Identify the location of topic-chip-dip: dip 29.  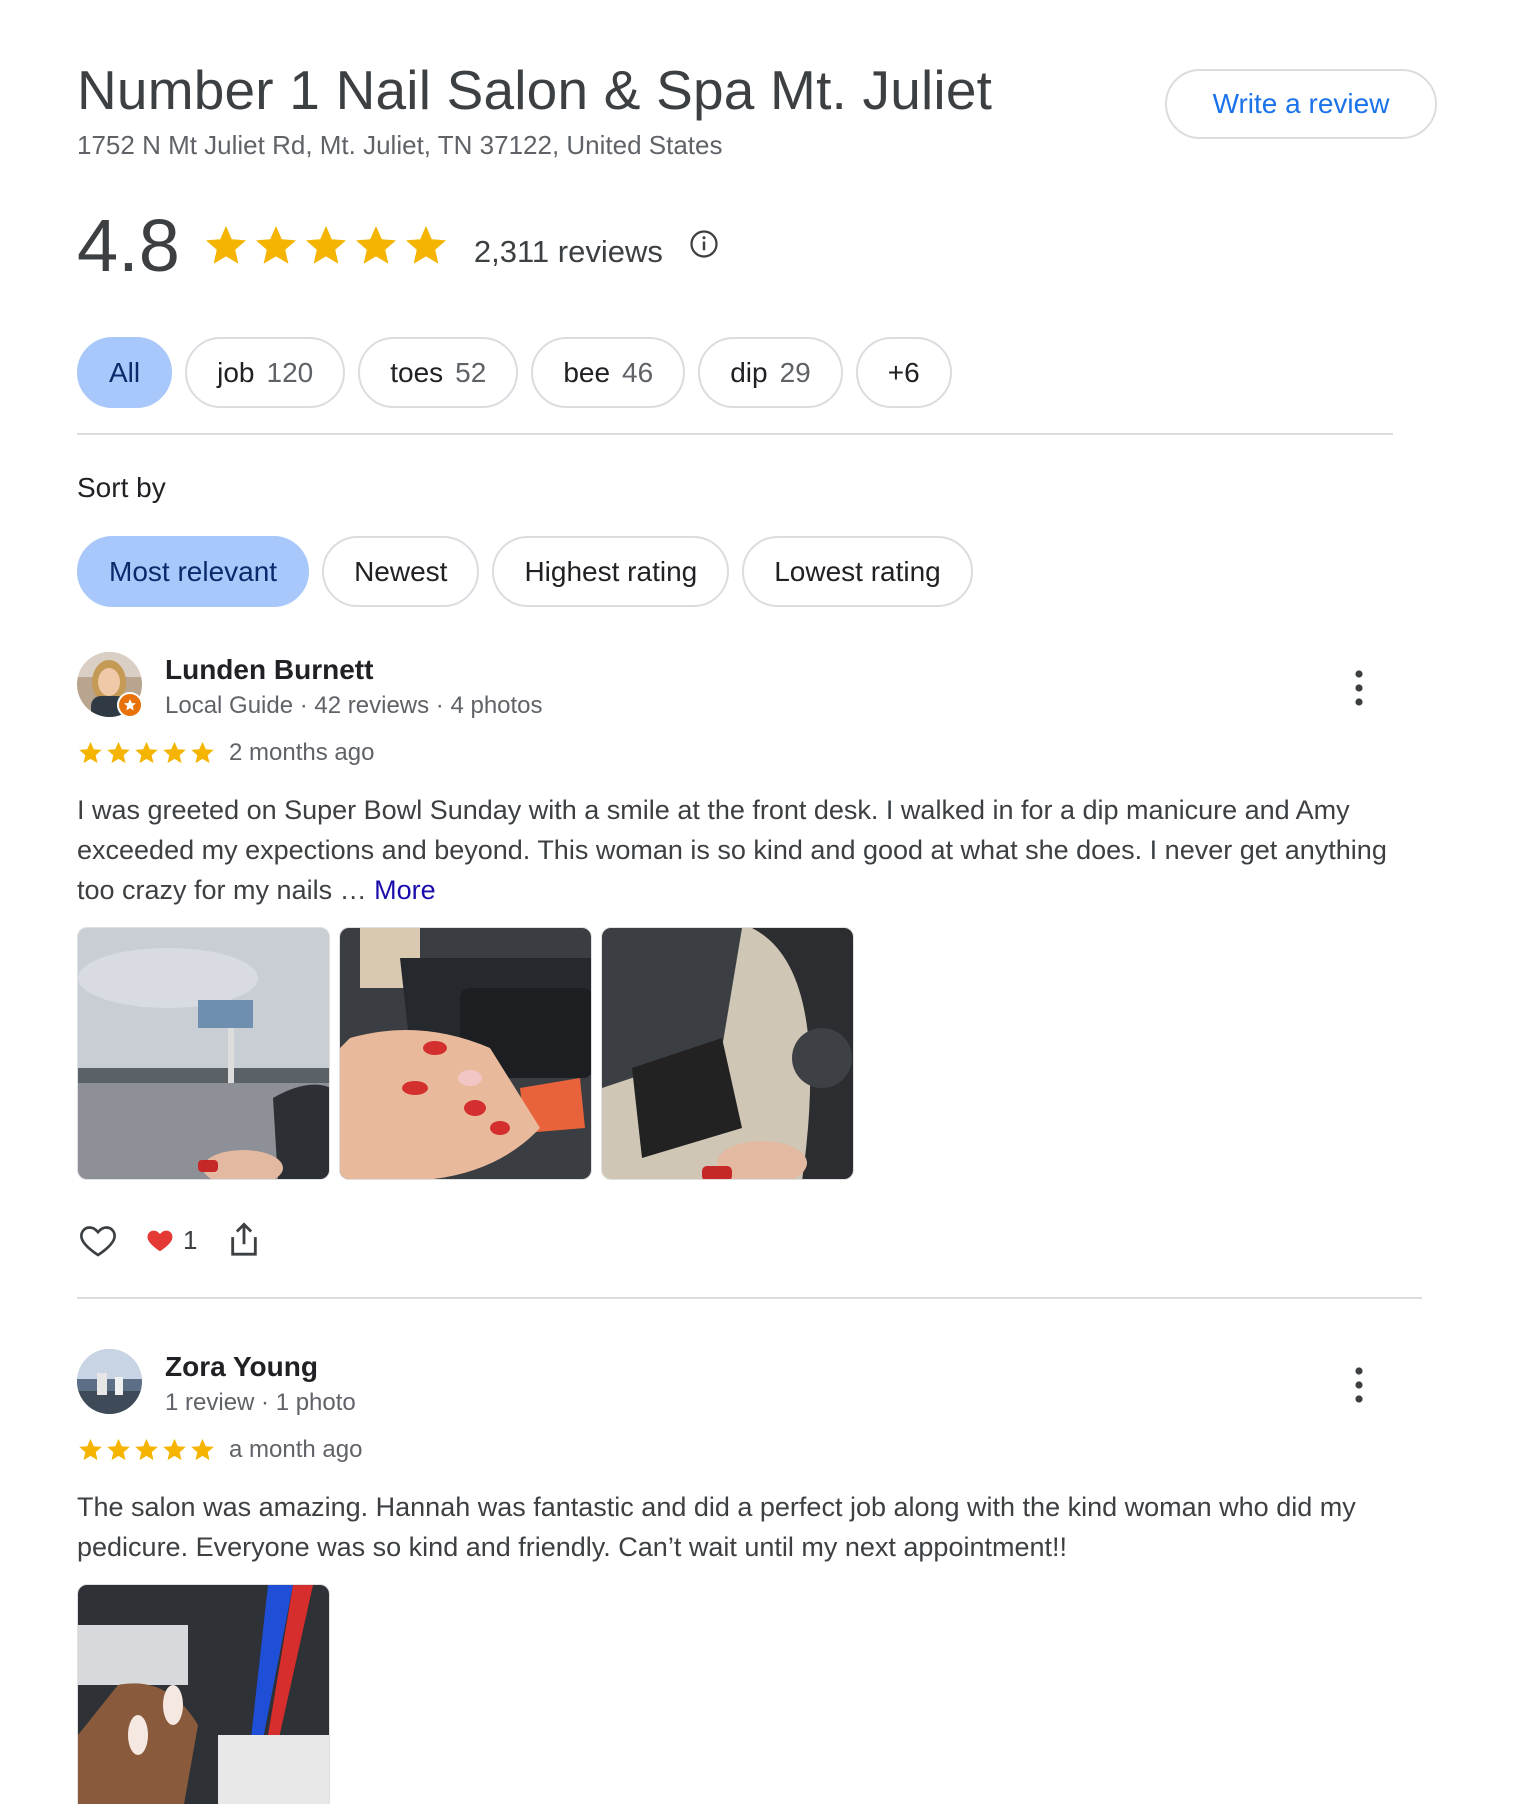
(770, 372).